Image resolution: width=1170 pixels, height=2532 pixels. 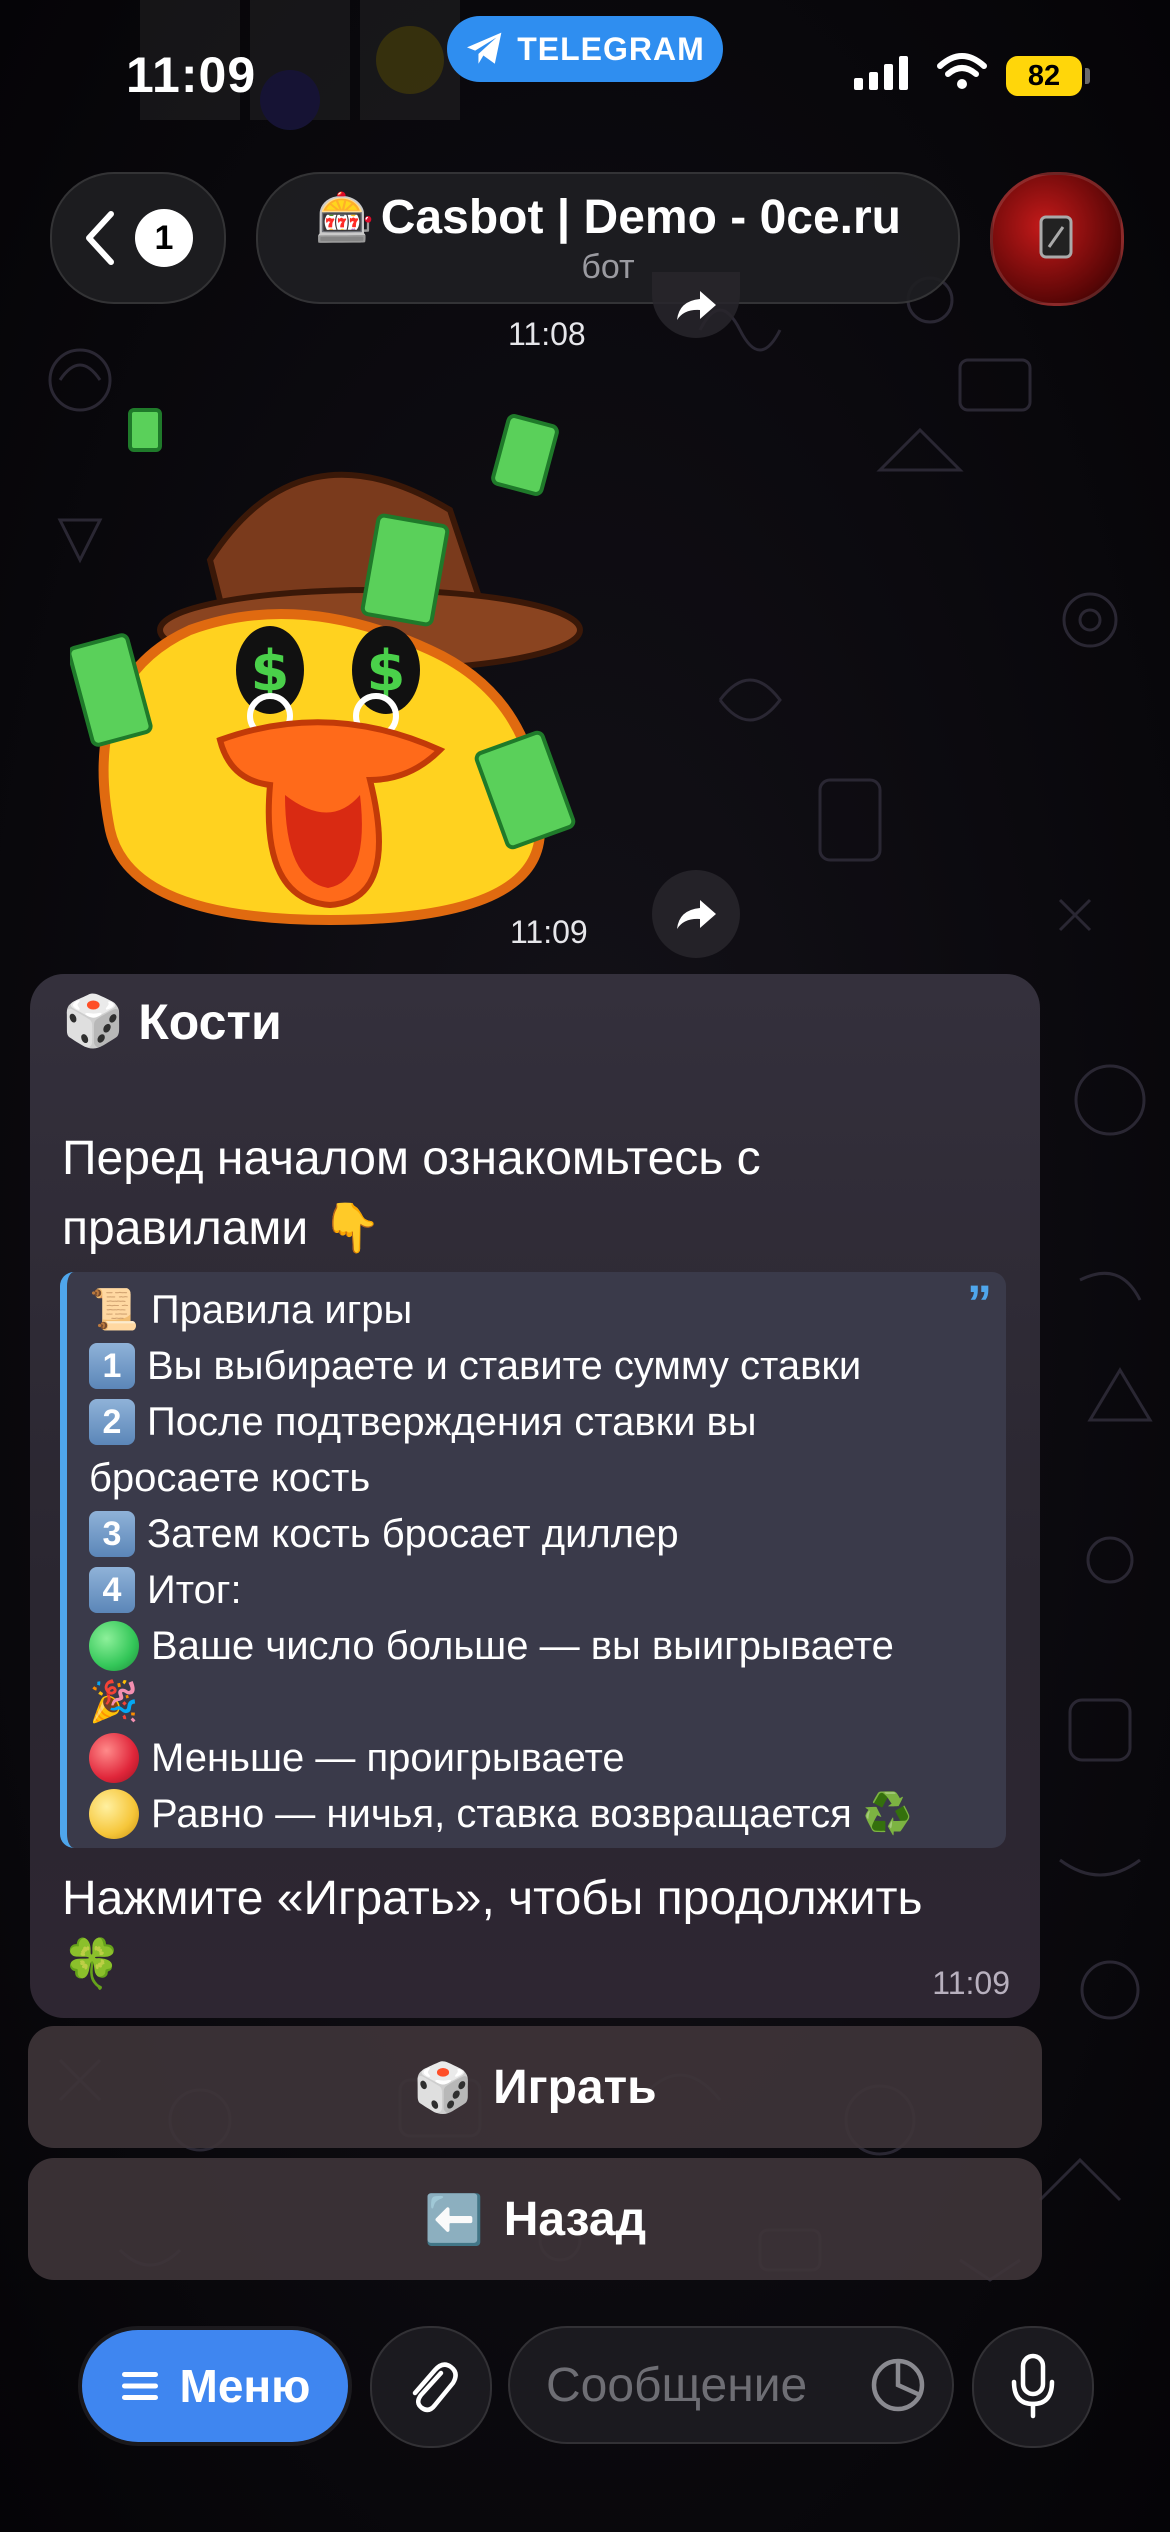 What do you see at coordinates (453, 2220) in the screenshot?
I see `left-arrow-icon: ⬅️` at bounding box center [453, 2220].